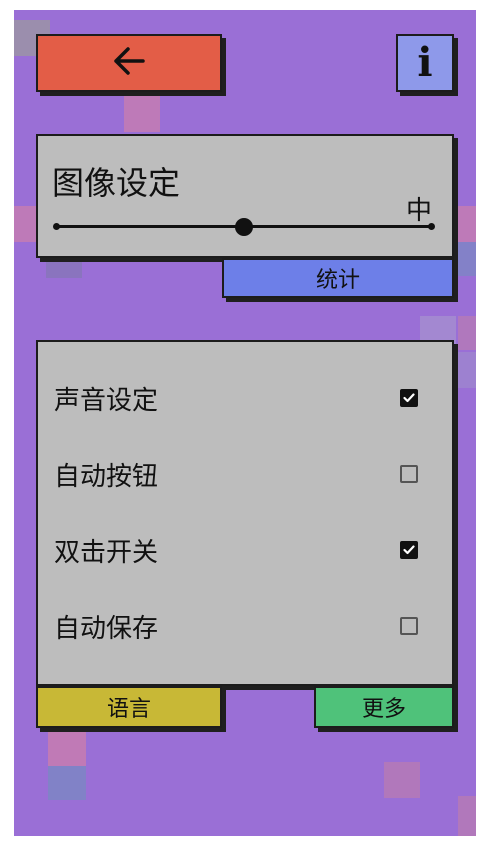  What do you see at coordinates (431, 226) in the screenshot?
I see `slider-end-dot` at bounding box center [431, 226].